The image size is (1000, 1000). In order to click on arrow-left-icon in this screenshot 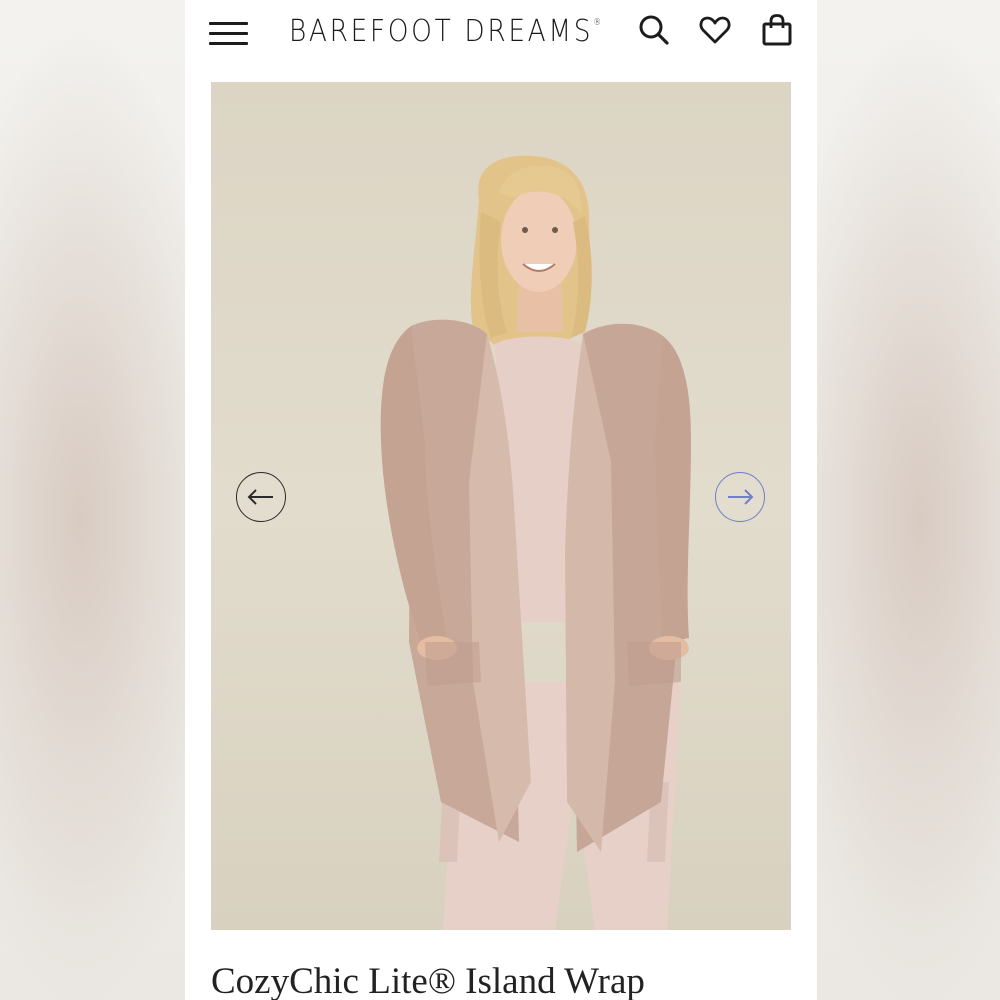, I will do `click(260, 497)`.